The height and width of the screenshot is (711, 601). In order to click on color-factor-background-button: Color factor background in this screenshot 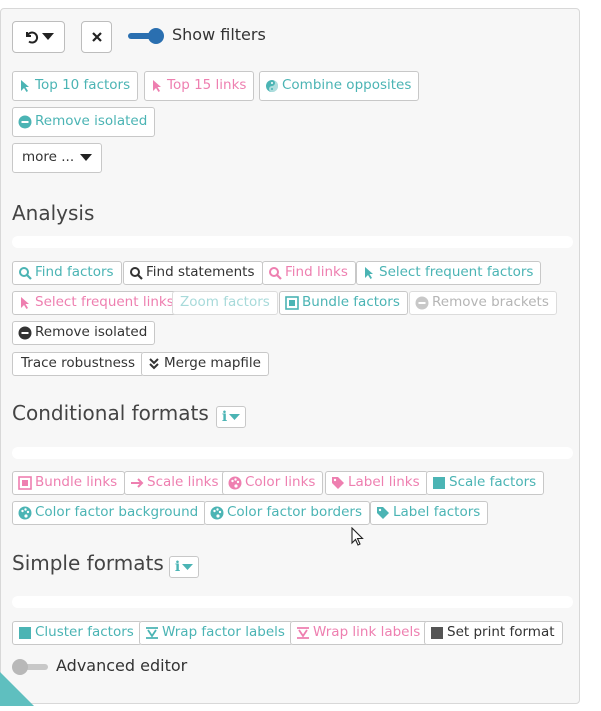, I will do `click(109, 513)`.